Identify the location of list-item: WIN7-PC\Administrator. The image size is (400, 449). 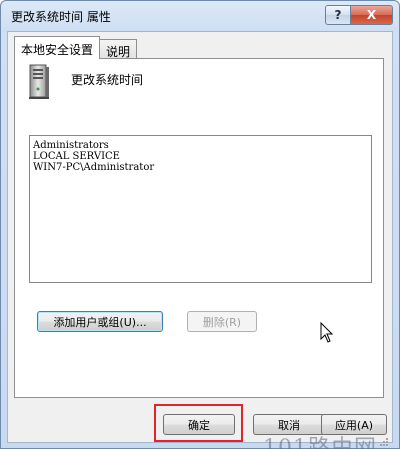
(200, 167).